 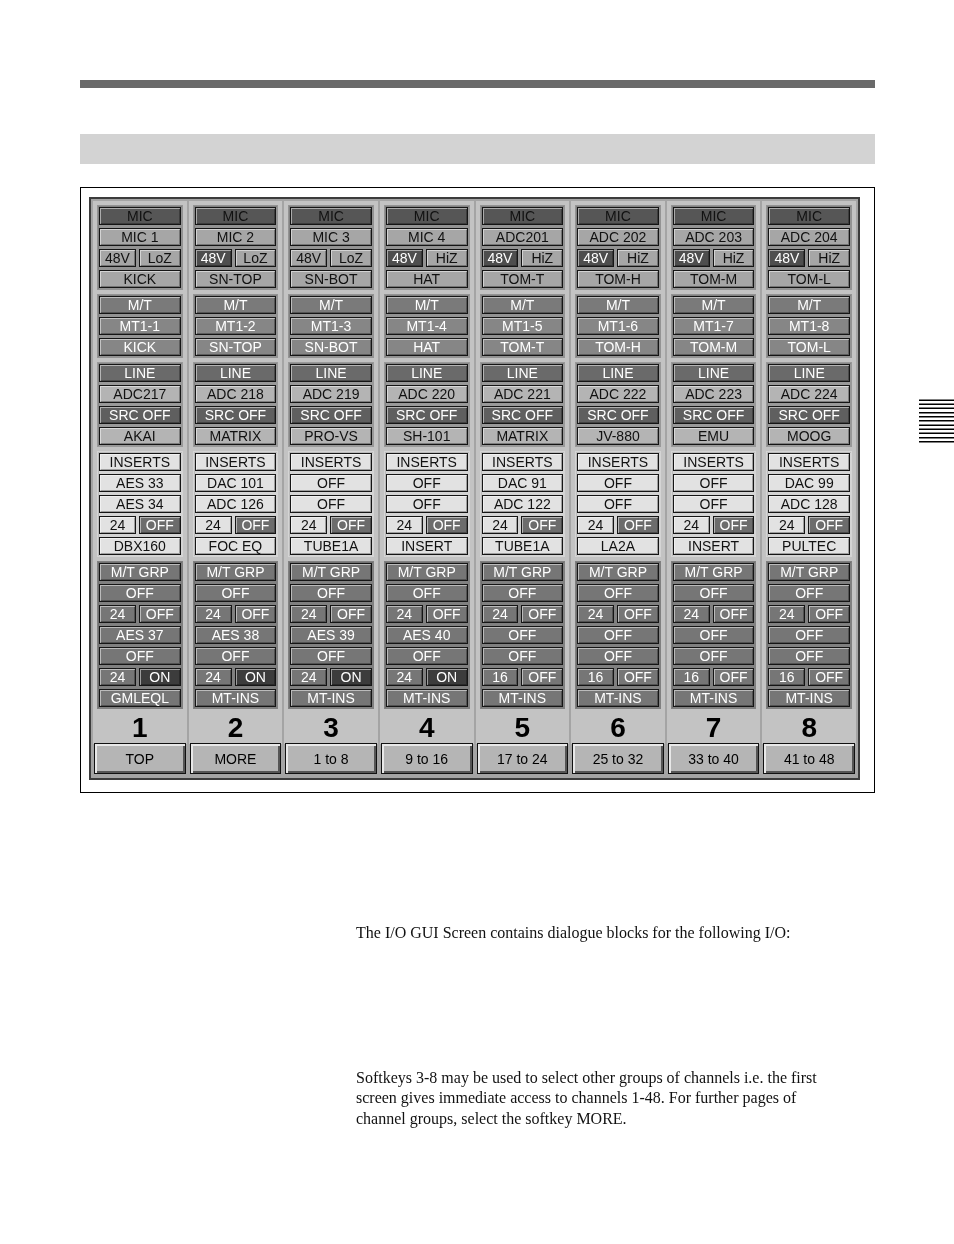 I want to click on selector-button: AKAI, so click(x=140, y=436).